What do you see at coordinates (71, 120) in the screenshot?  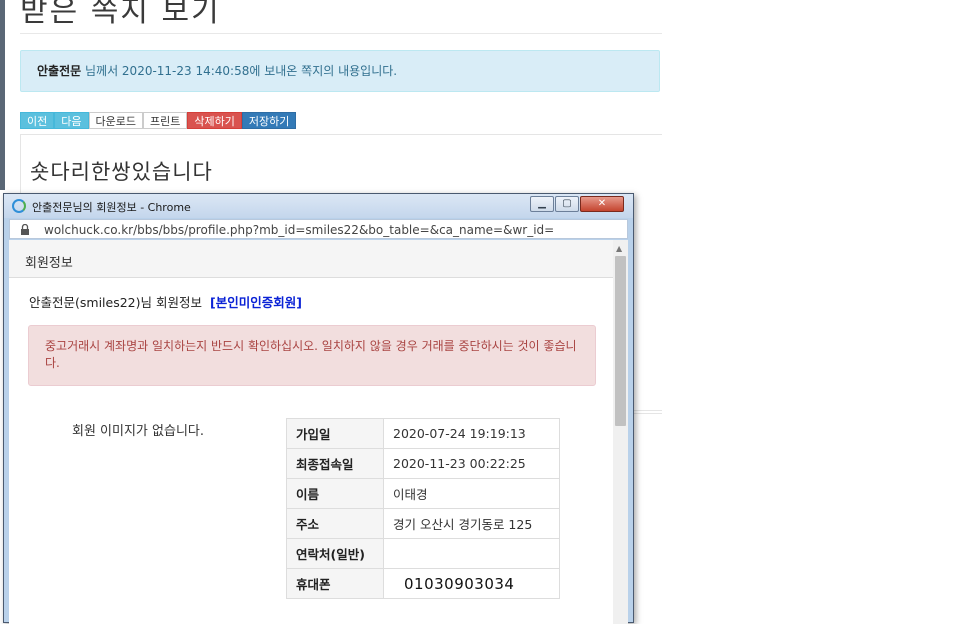 I see `next-button: 다음` at bounding box center [71, 120].